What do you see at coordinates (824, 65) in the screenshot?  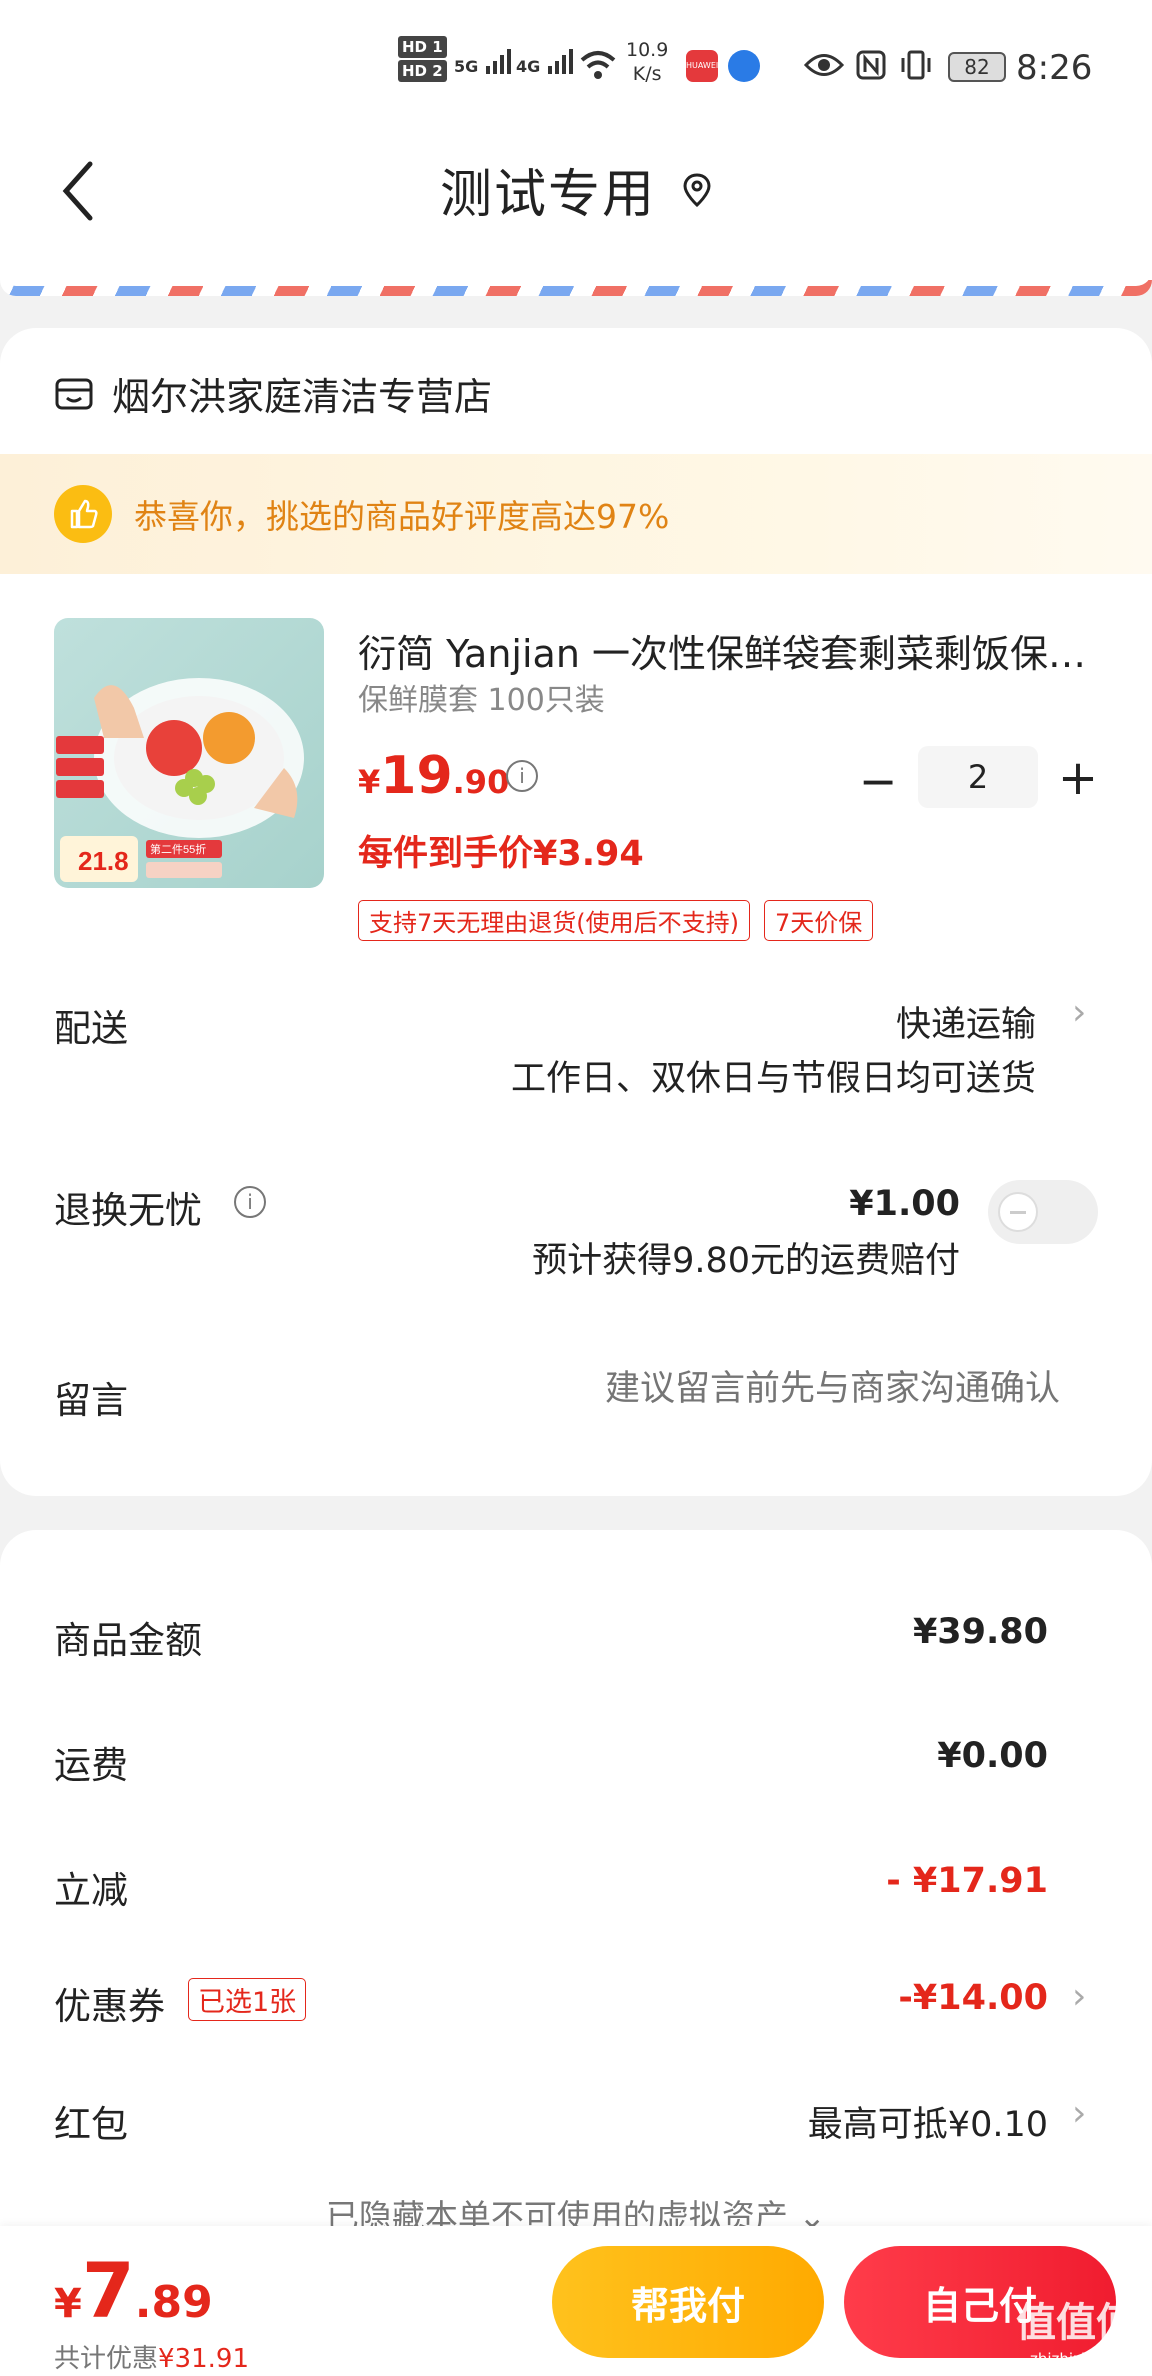 I see `eye-icon` at bounding box center [824, 65].